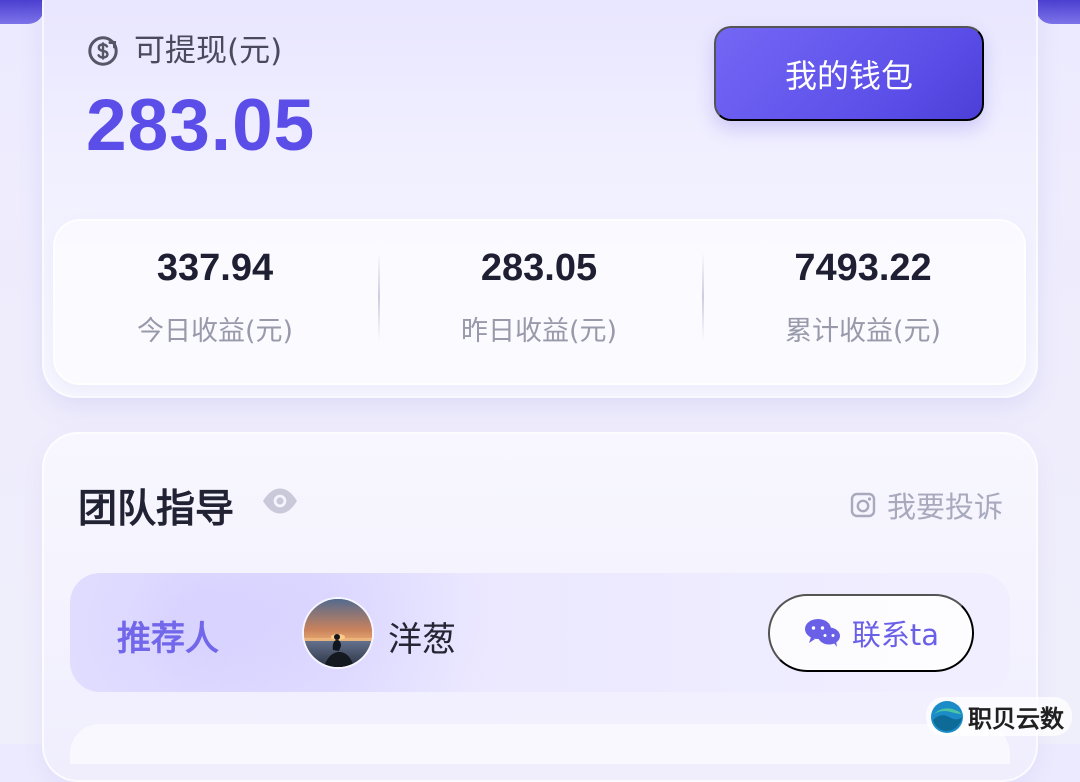 This screenshot has width=1080, height=782. I want to click on recommender-name: 洋葱, so click(422, 640).